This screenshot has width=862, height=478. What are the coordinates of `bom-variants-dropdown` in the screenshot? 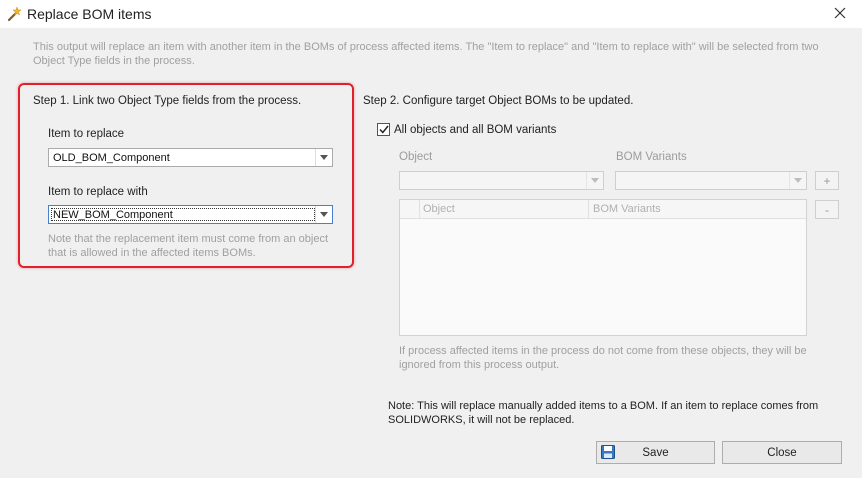 It's located at (711, 180).